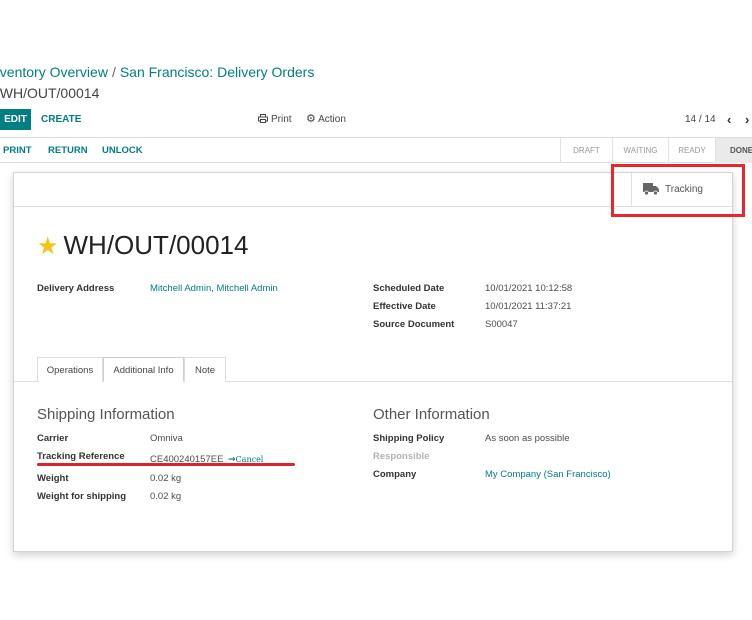 This screenshot has height=620, width=752. I want to click on source-document-value: S00047, so click(501, 324).